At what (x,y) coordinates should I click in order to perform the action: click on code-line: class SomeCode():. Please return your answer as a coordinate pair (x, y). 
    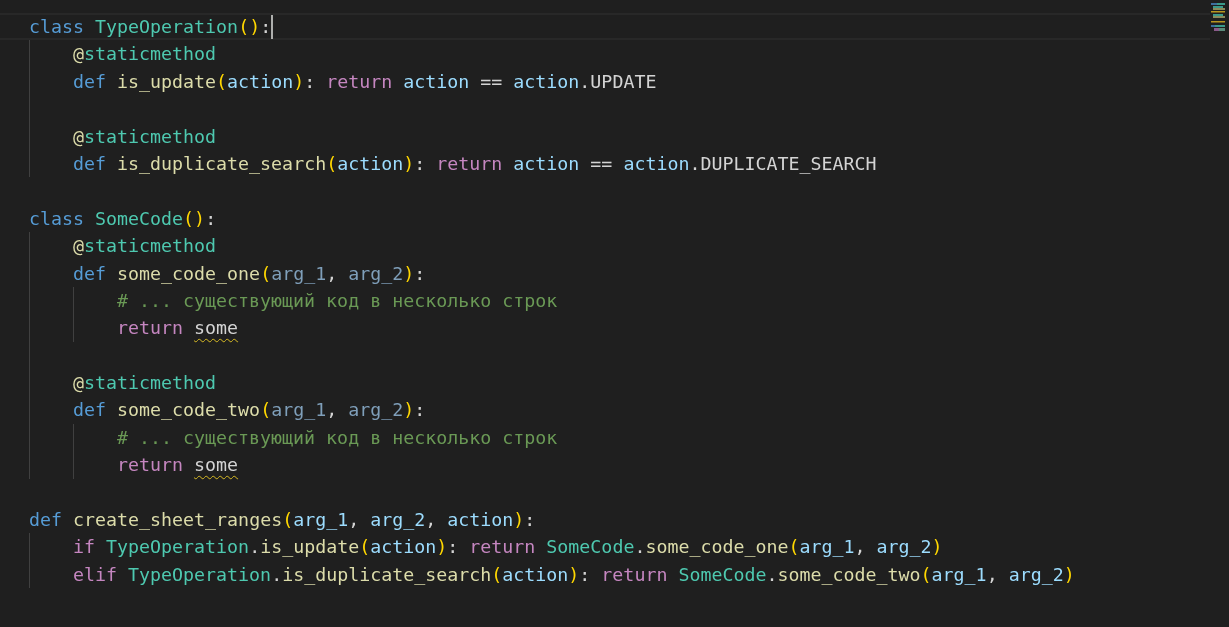
    Looking at the image, I should click on (123, 218).